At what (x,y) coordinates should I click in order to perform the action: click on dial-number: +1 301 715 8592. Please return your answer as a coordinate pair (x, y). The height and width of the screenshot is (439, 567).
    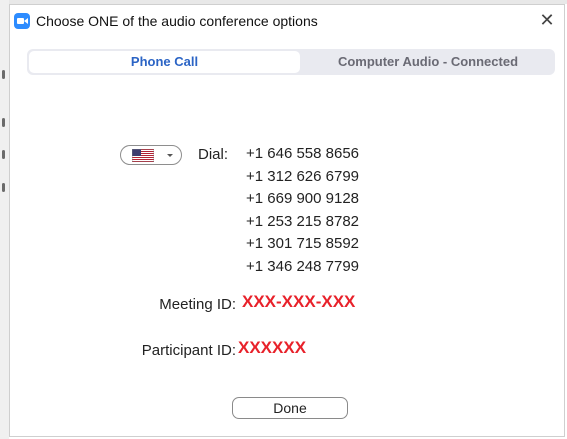
    Looking at the image, I should click on (303, 243).